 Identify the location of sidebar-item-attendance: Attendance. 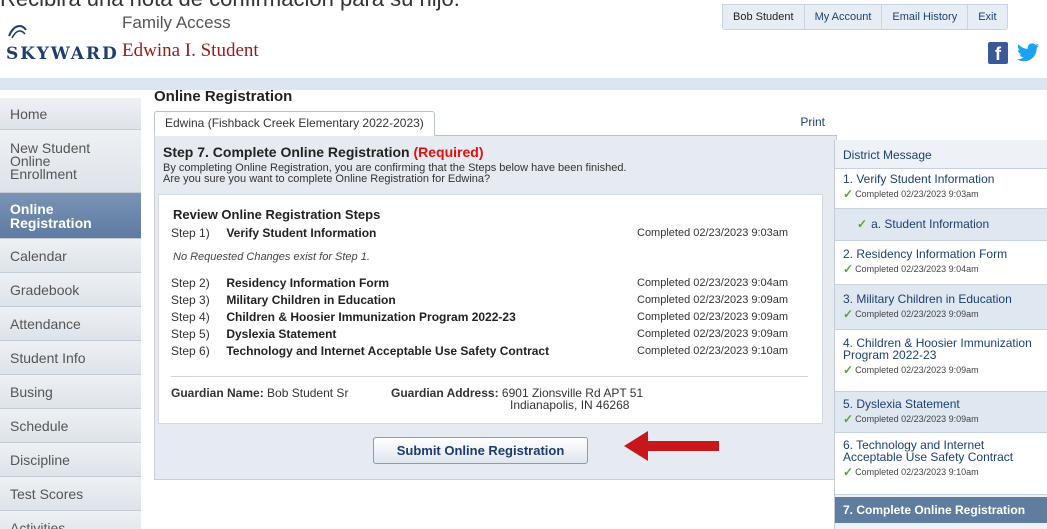
(70, 324).